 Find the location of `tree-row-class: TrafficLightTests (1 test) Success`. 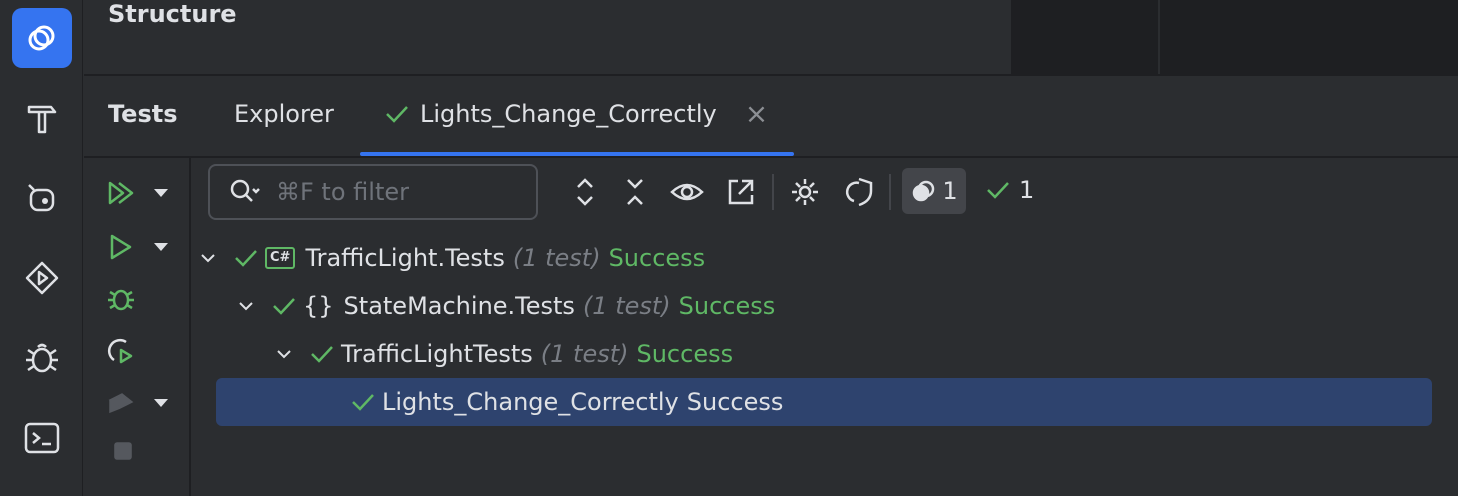

tree-row-class: TrafficLightTests (1 test) Success is located at coordinates (503, 354).